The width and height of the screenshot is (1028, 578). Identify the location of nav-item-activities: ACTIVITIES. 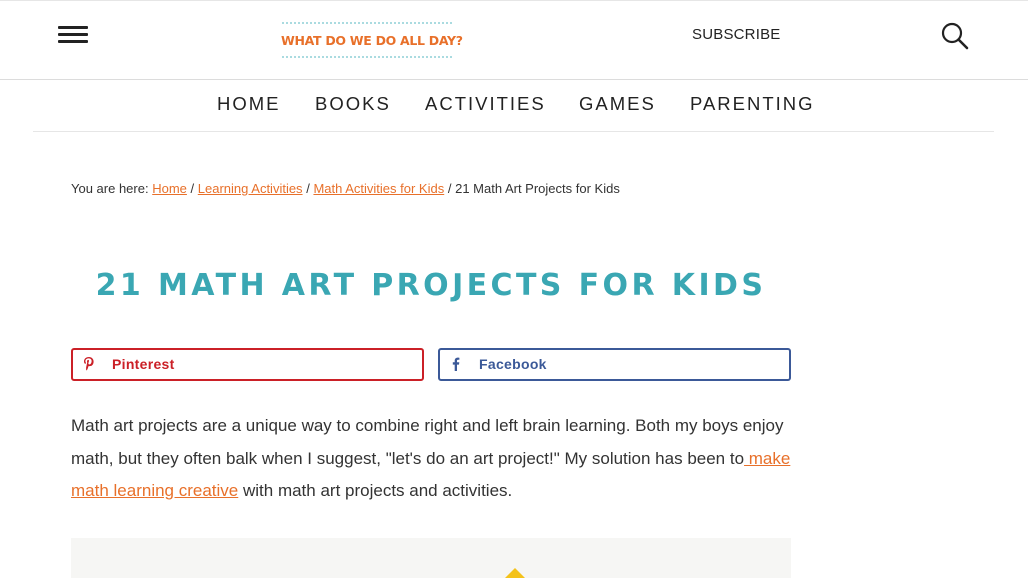
(485, 104).